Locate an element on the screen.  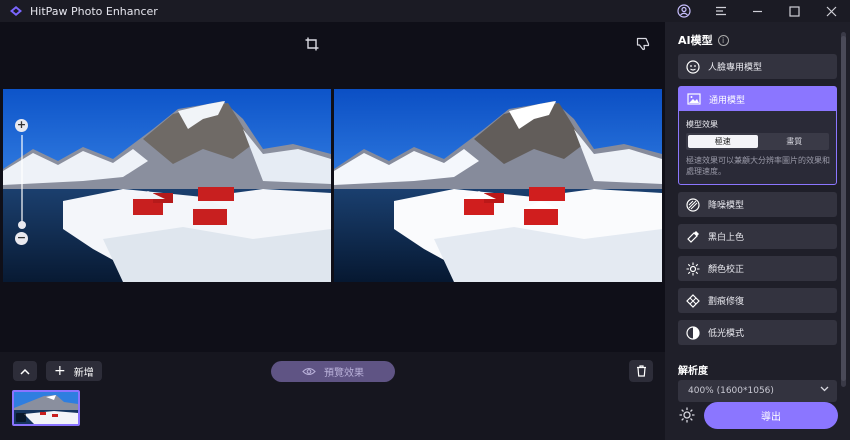
scratch-repair-icon is located at coordinates (693, 300).